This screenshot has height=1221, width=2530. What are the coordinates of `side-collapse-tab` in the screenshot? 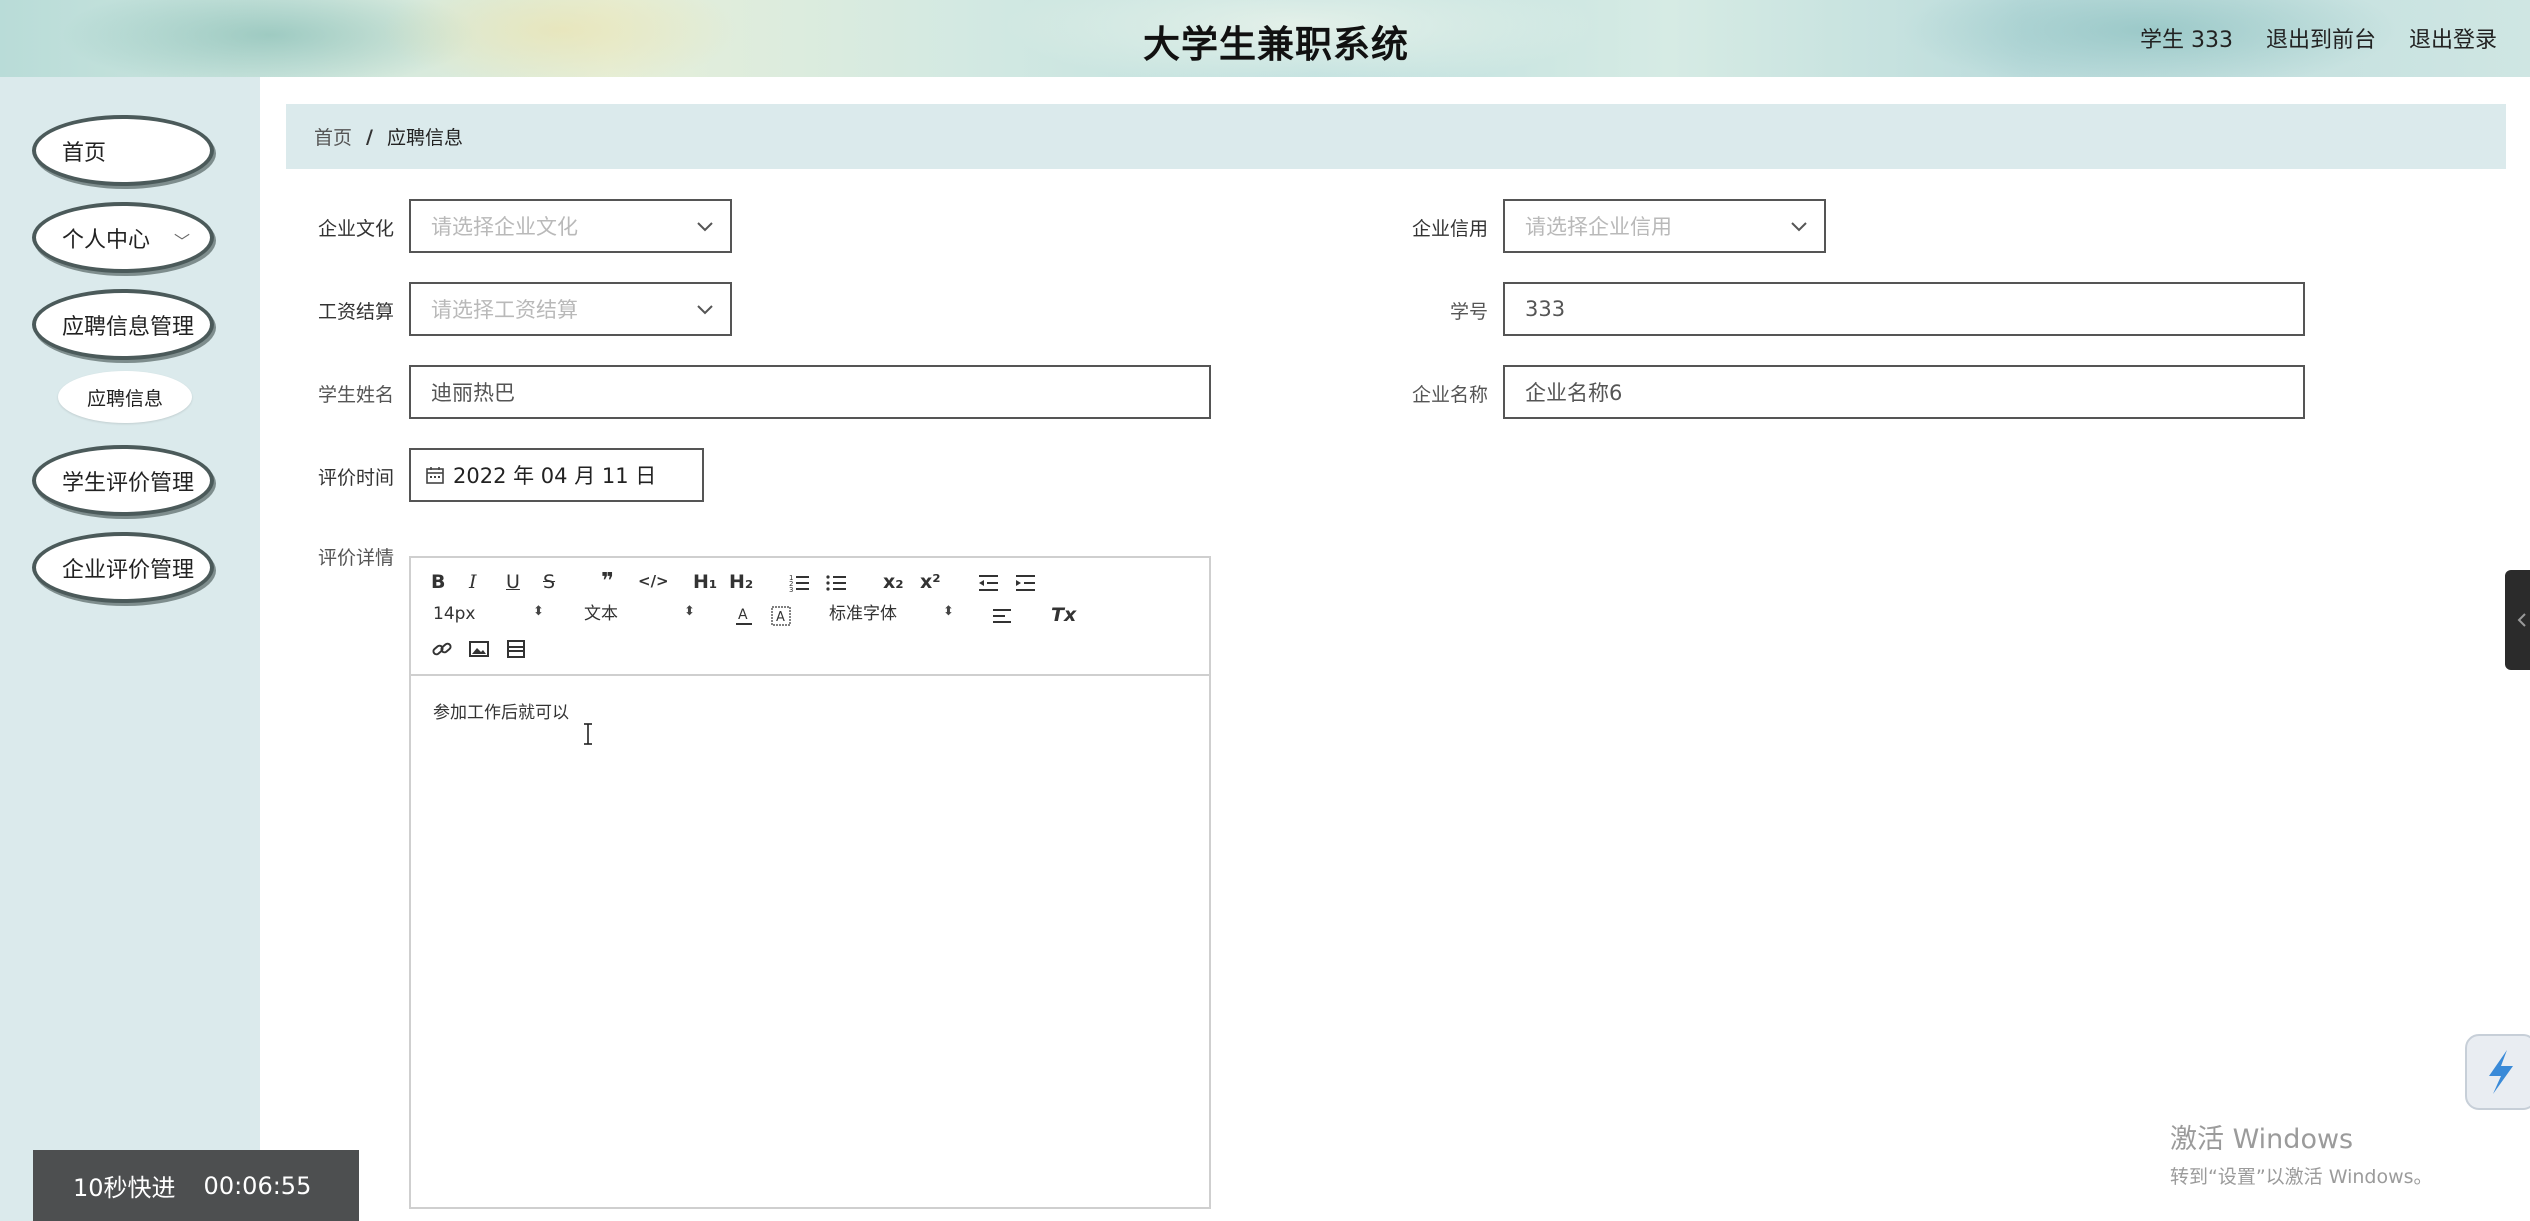 It's located at (2517, 620).